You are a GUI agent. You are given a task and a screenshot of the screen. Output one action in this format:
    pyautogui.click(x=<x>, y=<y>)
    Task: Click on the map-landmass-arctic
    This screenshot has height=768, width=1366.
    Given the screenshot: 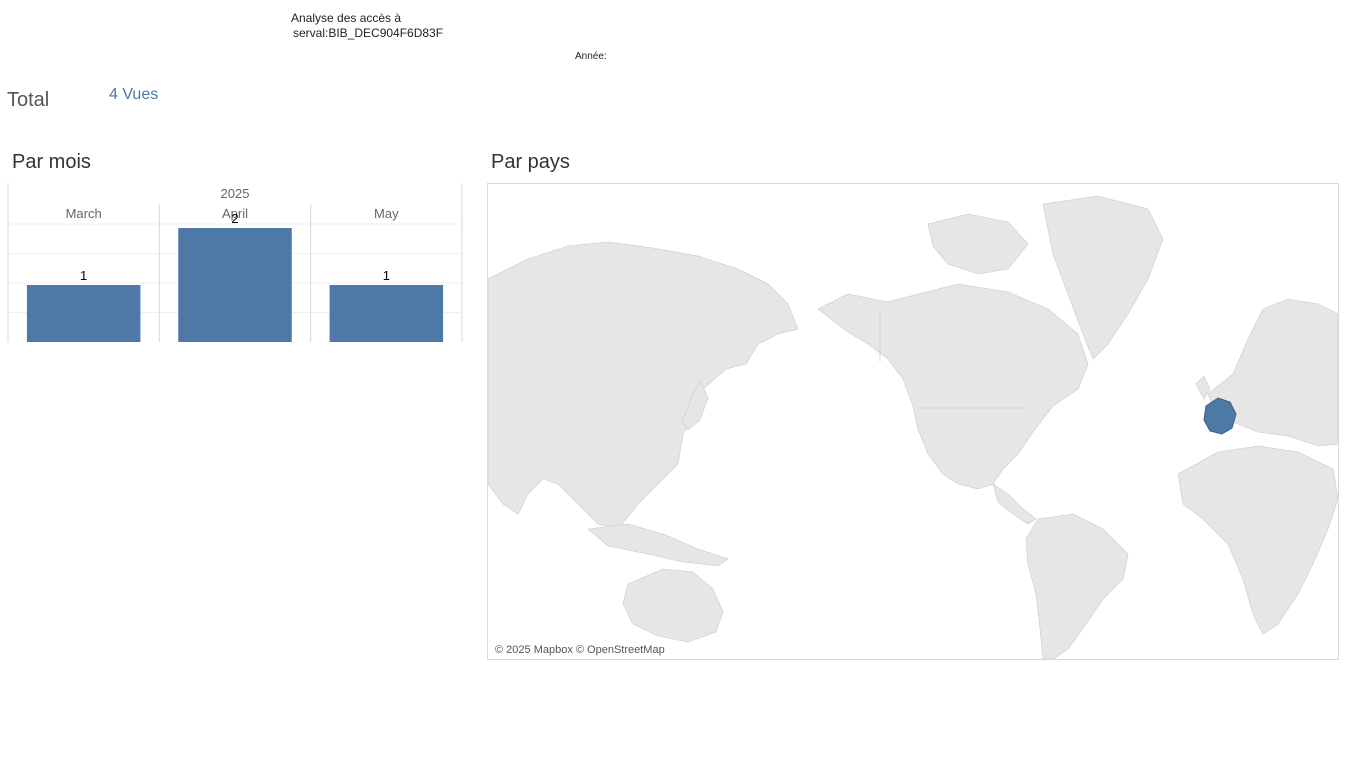 What is the action you would take?
    pyautogui.click(x=978, y=244)
    